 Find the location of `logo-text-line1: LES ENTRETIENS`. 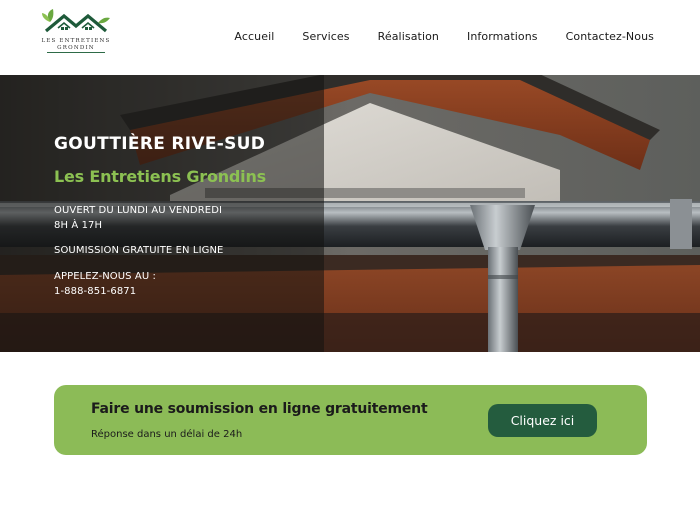

logo-text-line1: LES ENTRETIENS is located at coordinates (76, 41).